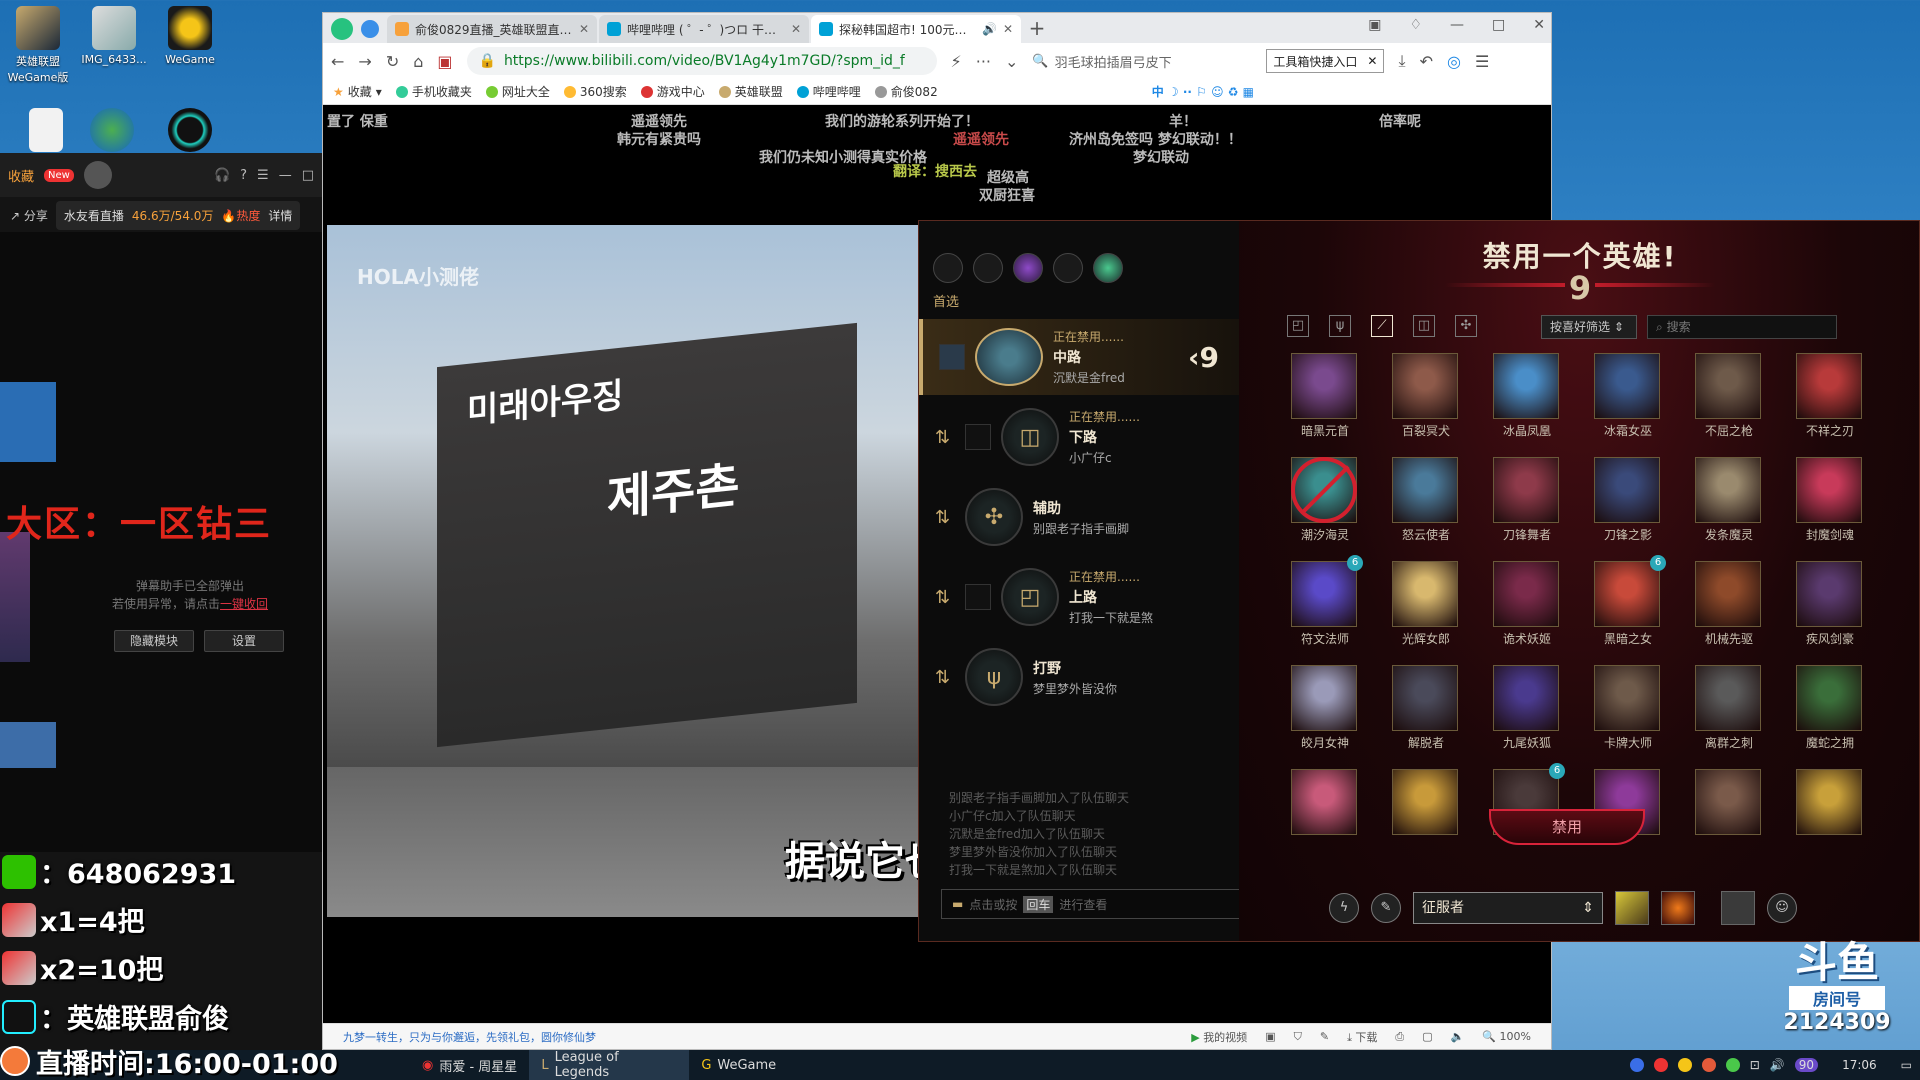 This screenshot has height=1080, width=1920. I want to click on taskbar-lol: L League of Legends, so click(609, 1065).